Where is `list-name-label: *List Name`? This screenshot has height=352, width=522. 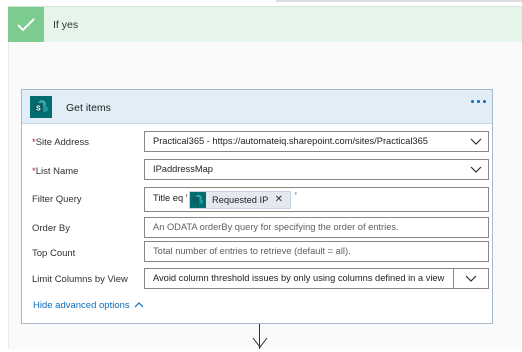 list-name-label: *List Name is located at coordinates (55, 171).